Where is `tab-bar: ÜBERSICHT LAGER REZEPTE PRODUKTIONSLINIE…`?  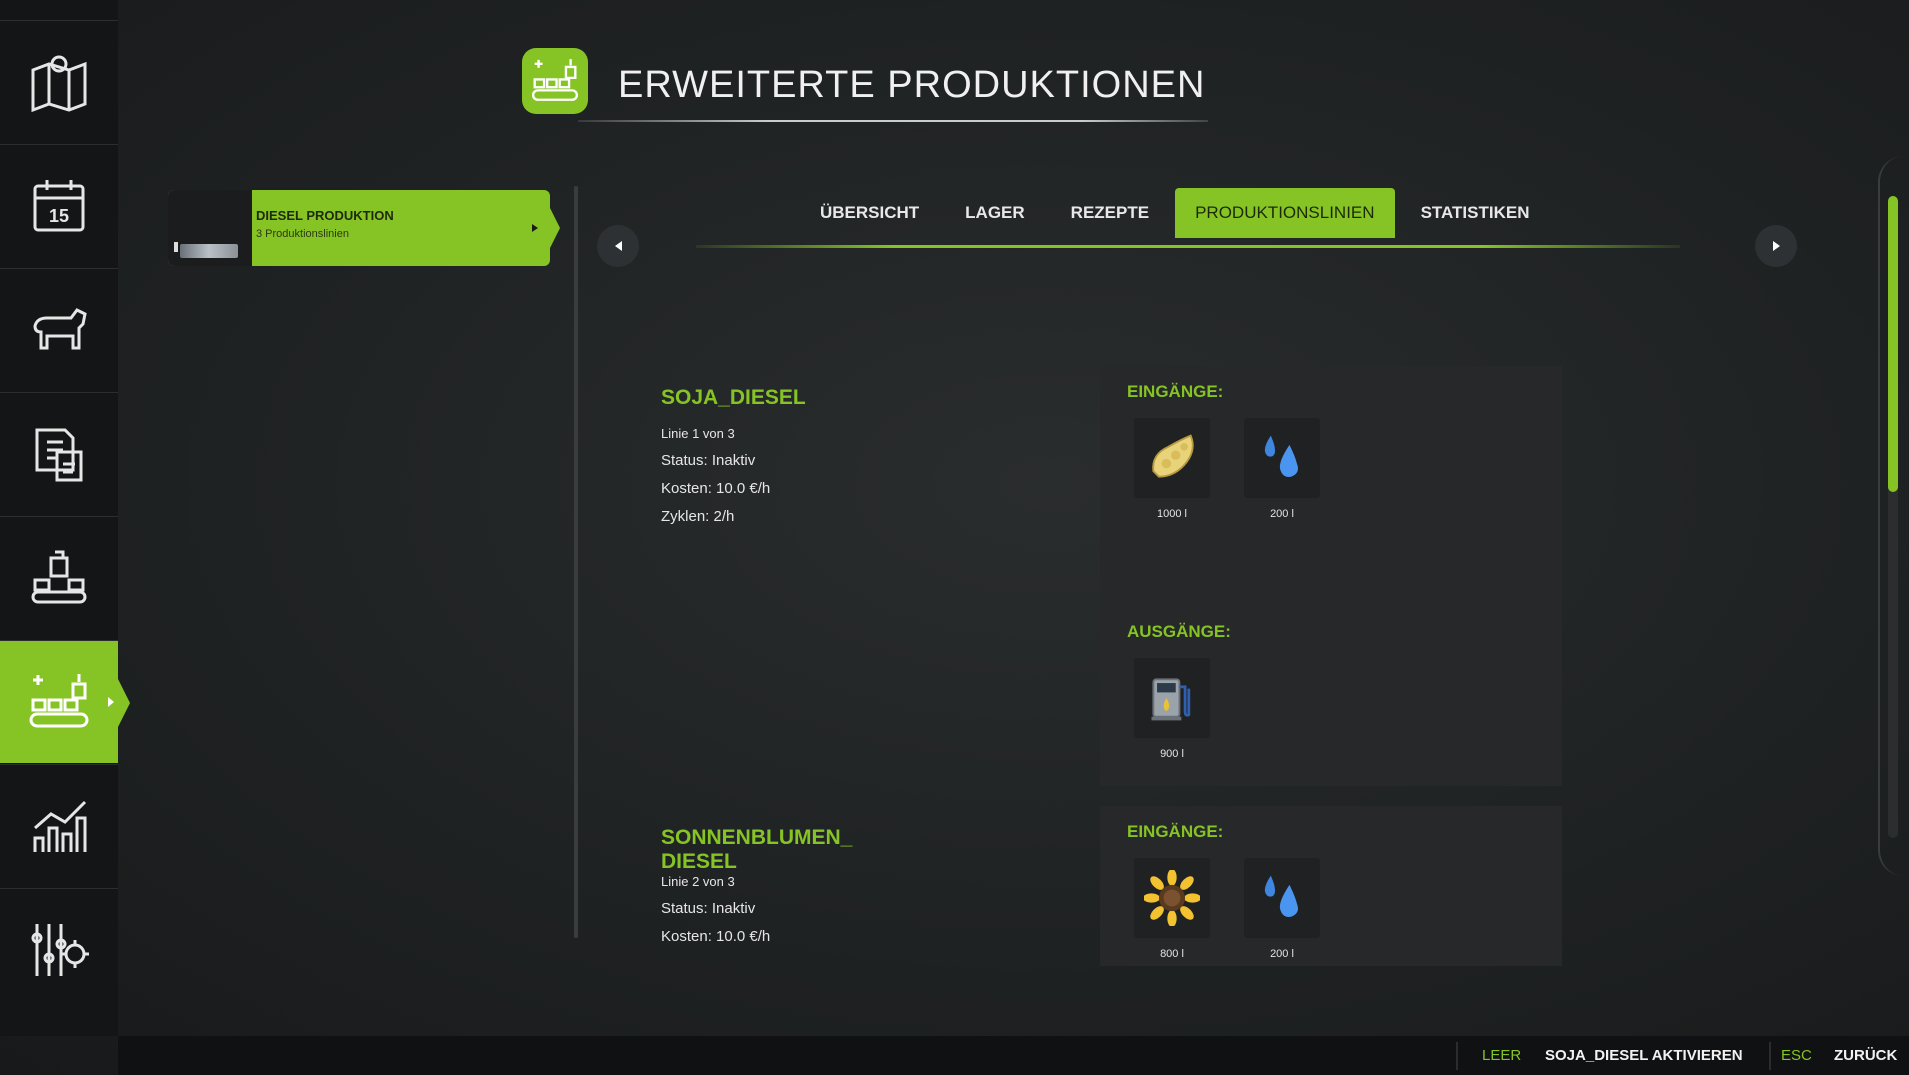 tab-bar: ÜBERSICHT LAGER REZEPTE PRODUKTIONSLINIE… is located at coordinates (1175, 214).